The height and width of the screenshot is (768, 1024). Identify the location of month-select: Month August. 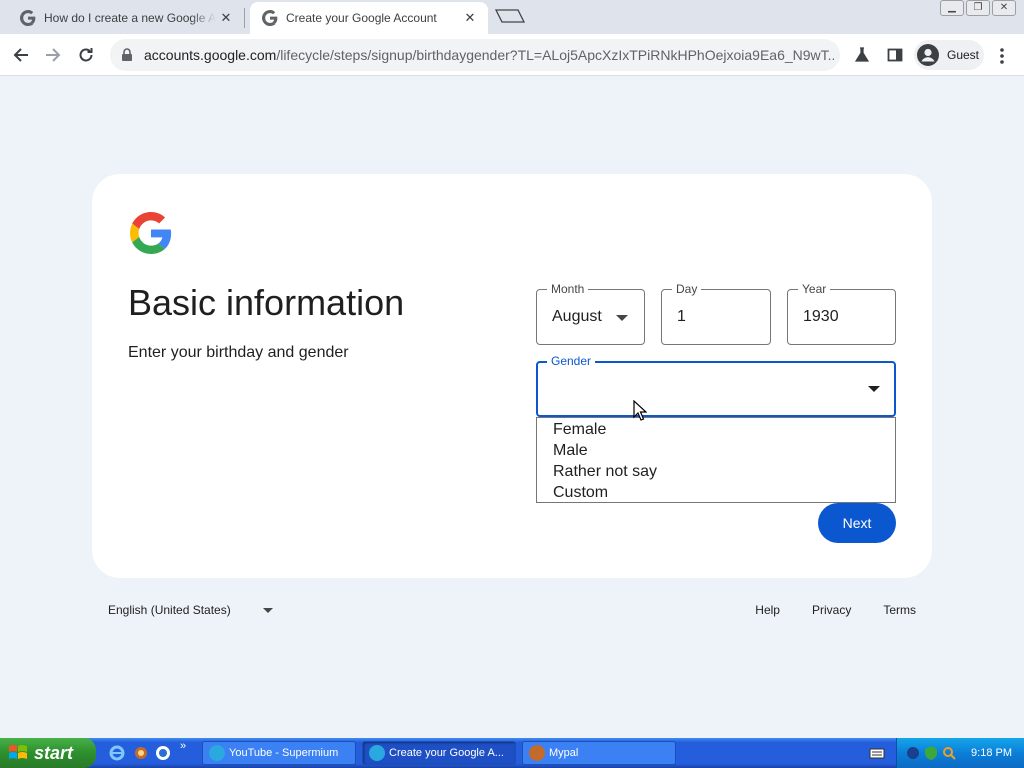
(590, 313).